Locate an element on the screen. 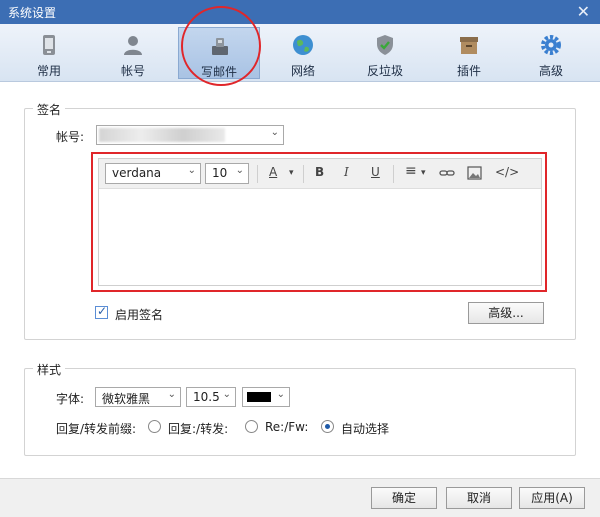 This screenshot has height=517, width=600. tab-compose: 写邮件 is located at coordinates (219, 53).